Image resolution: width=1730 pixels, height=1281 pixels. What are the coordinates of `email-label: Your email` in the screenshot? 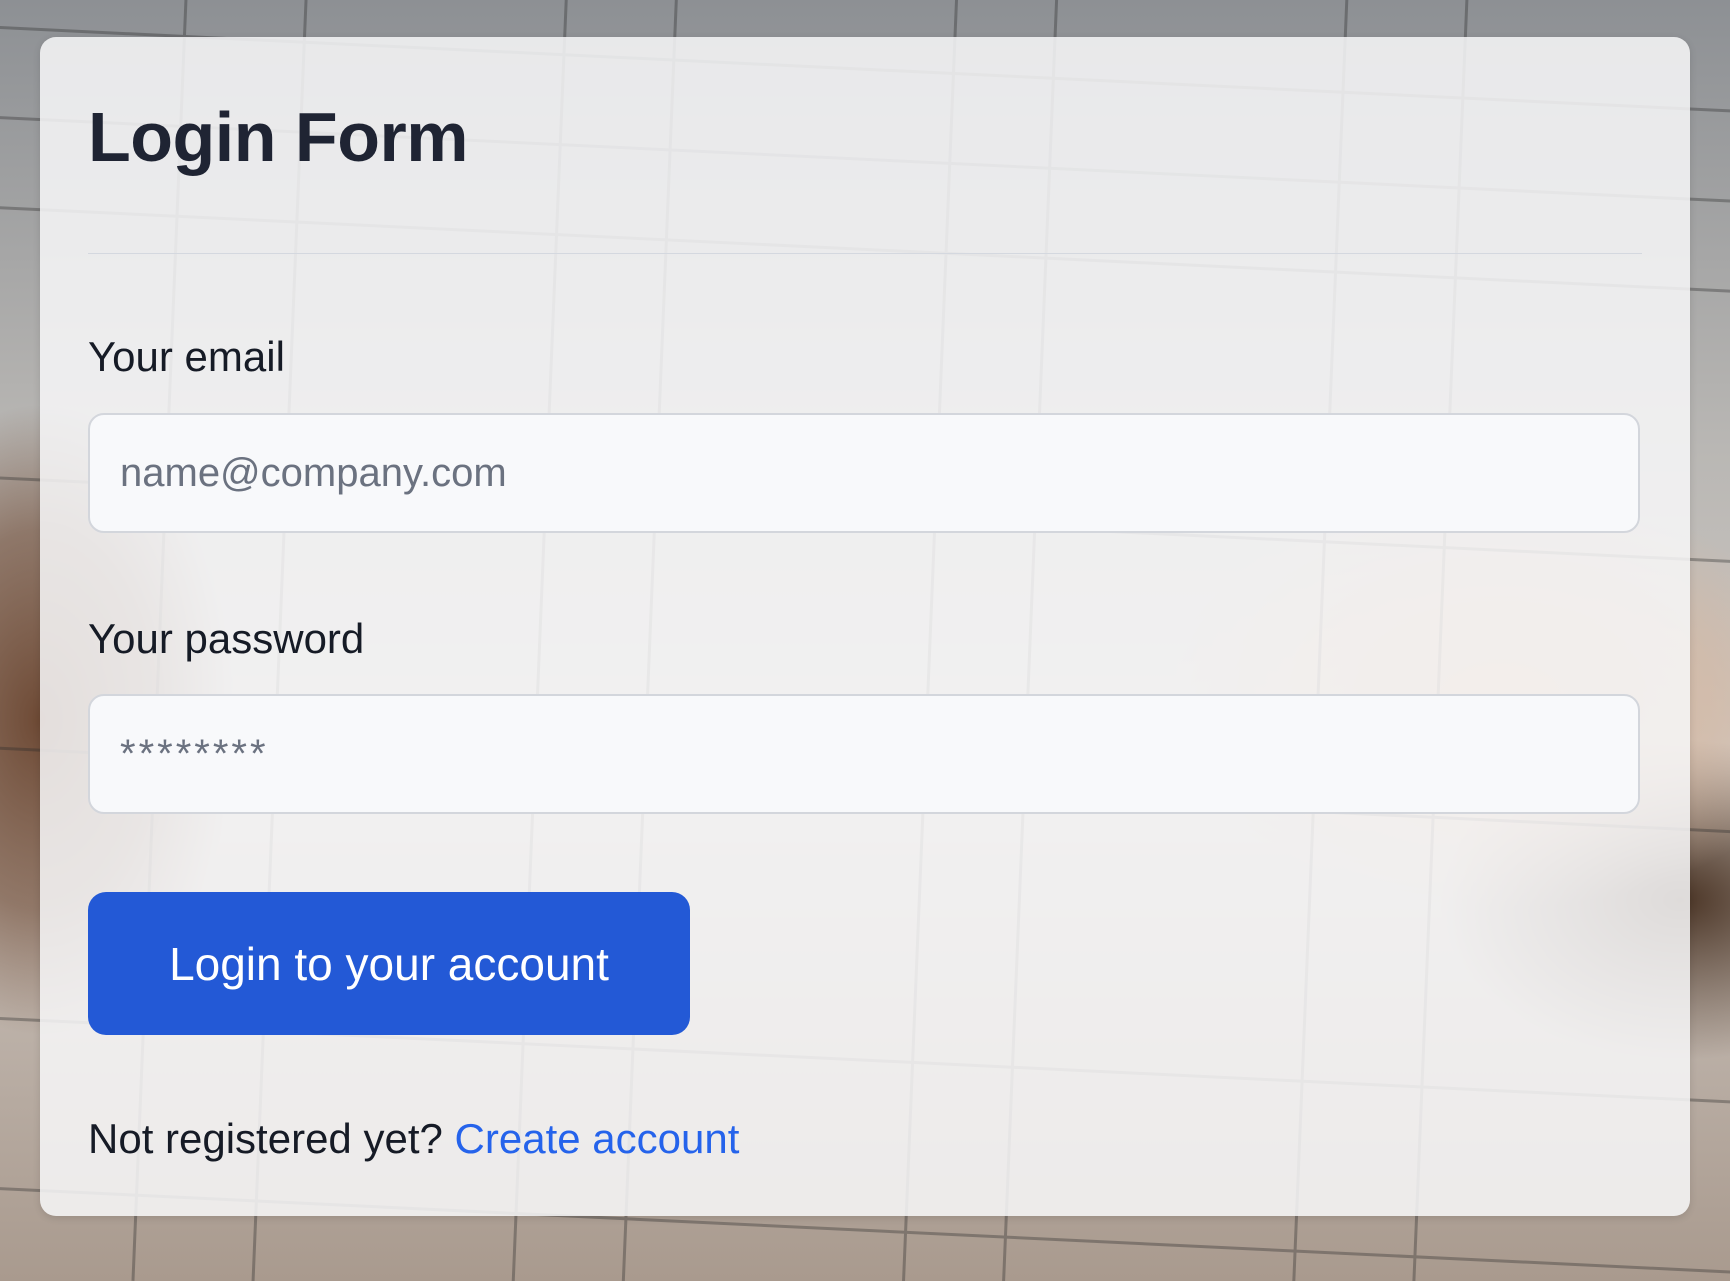 It's located at (186, 356).